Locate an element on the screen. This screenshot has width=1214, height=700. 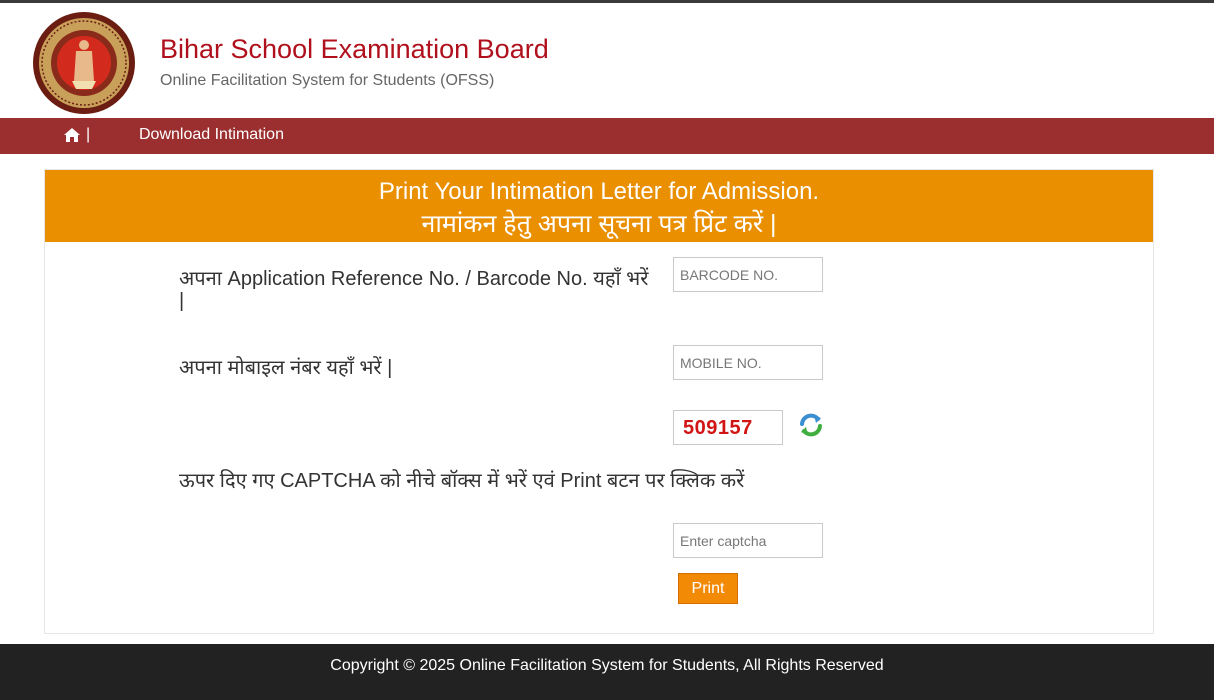
captcha-code: 509157 is located at coordinates (728, 427).